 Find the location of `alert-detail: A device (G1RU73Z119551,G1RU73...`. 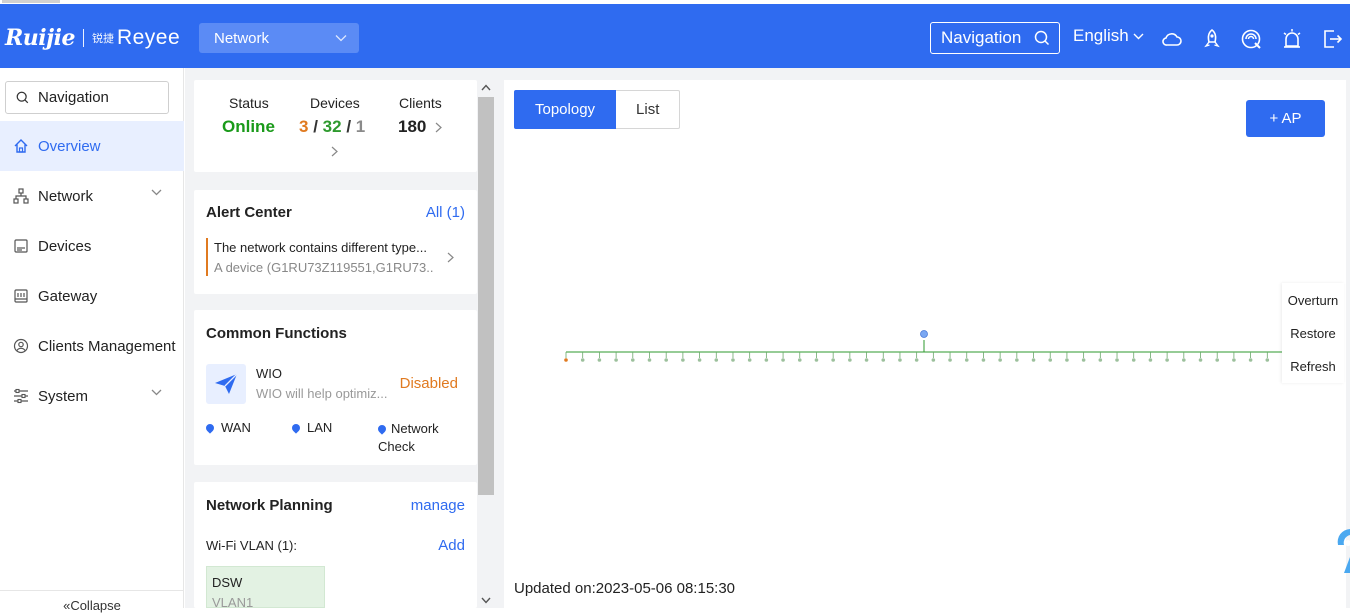

alert-detail: A device (G1RU73Z119551,G1RU73... is located at coordinates (324, 267).